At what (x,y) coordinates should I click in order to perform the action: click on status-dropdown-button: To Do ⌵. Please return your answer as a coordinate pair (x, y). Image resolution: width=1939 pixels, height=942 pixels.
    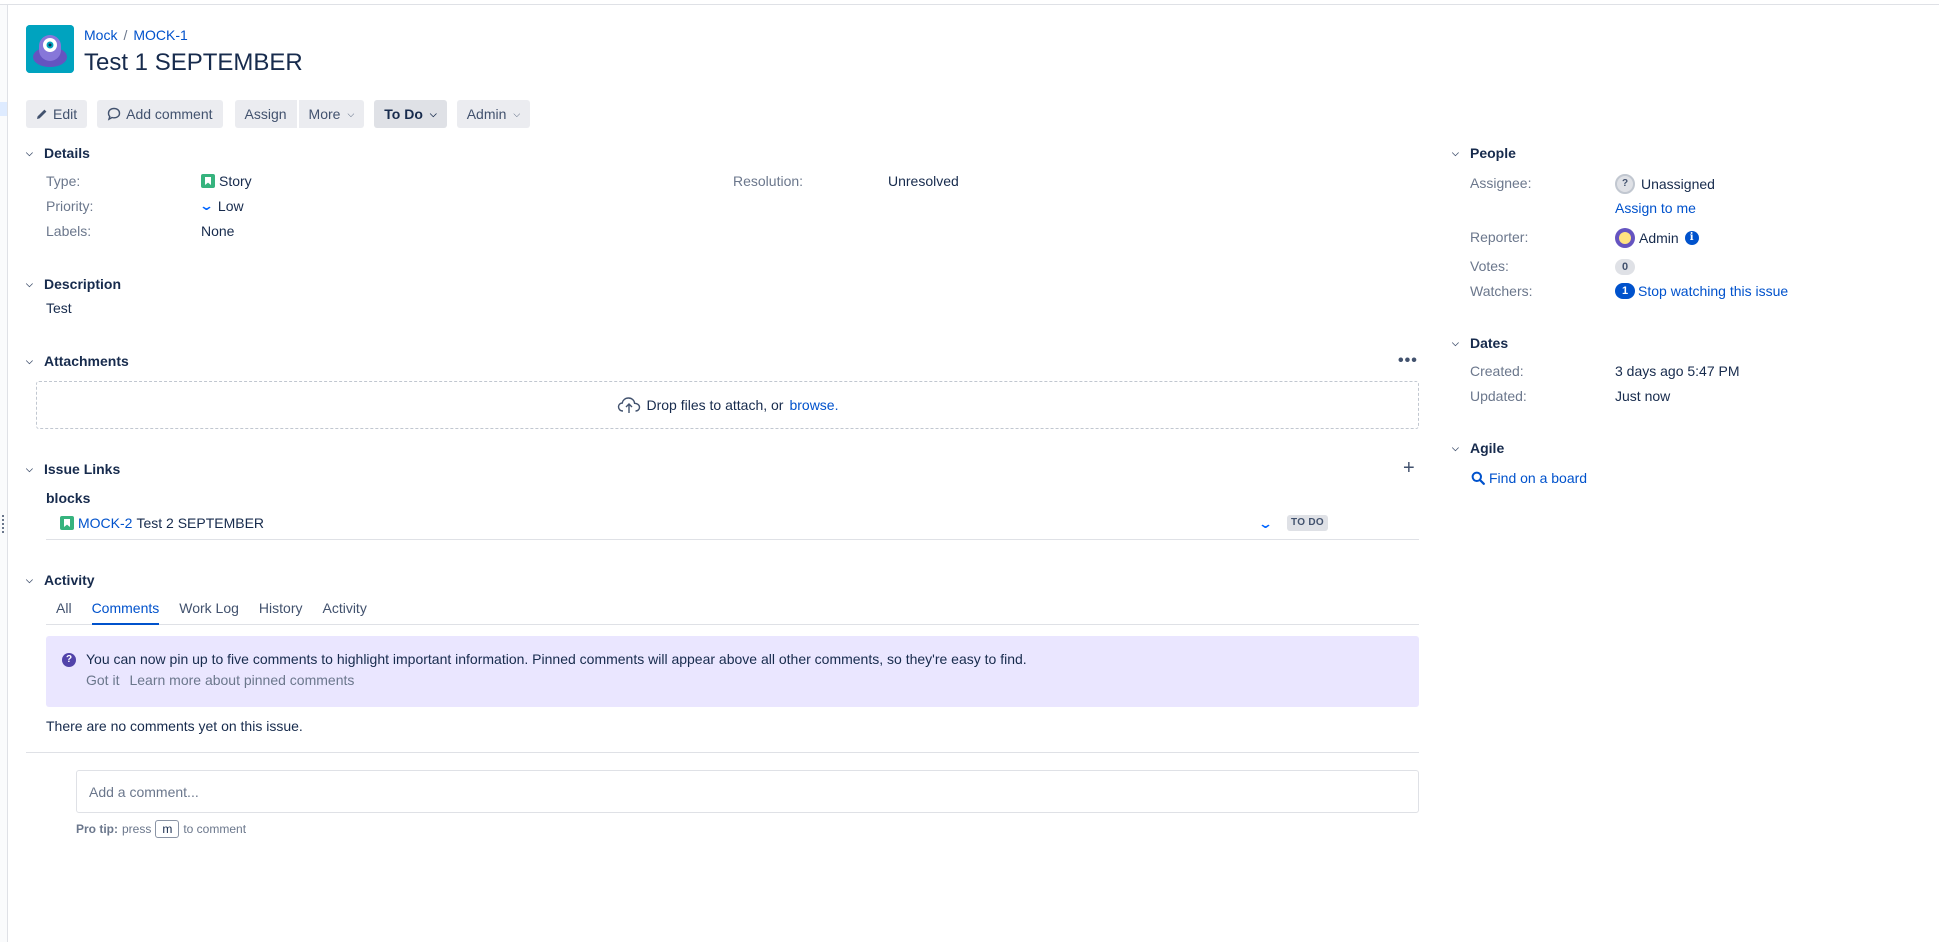
    Looking at the image, I should click on (410, 114).